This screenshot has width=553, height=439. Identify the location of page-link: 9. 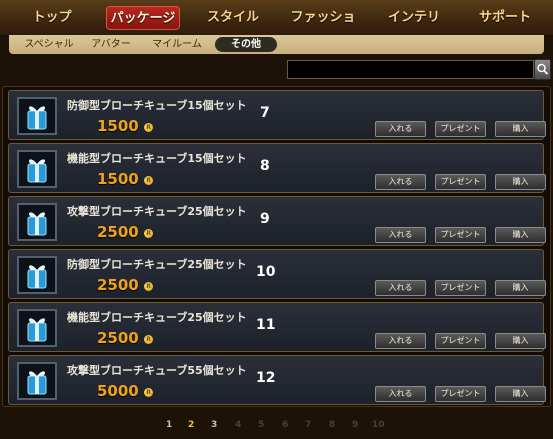
(355, 425).